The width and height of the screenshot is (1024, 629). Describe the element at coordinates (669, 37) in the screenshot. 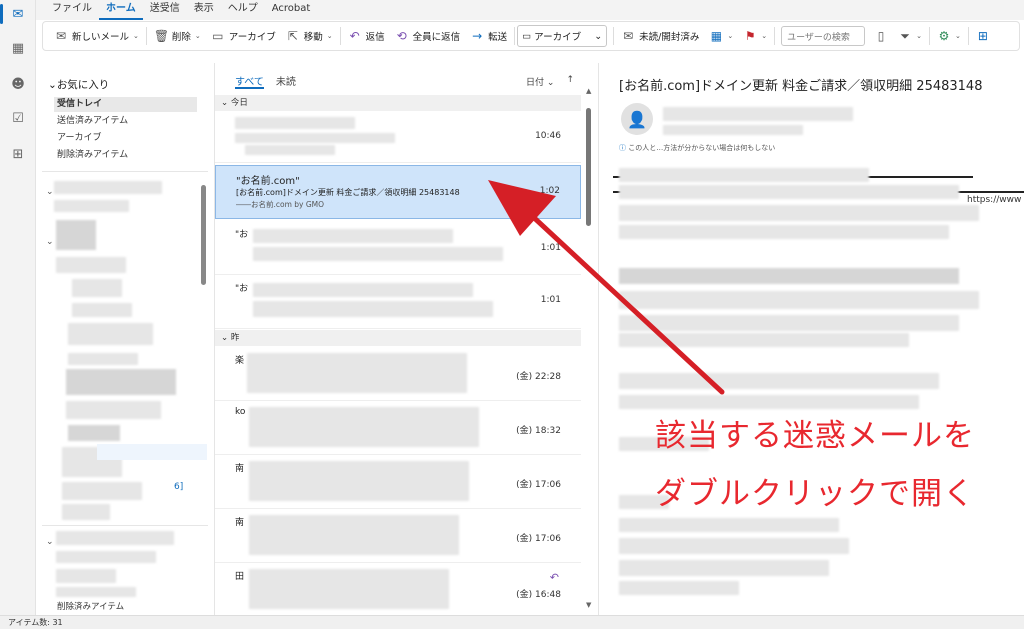

I see `read-unread-label: 未読/開封済み` at that location.